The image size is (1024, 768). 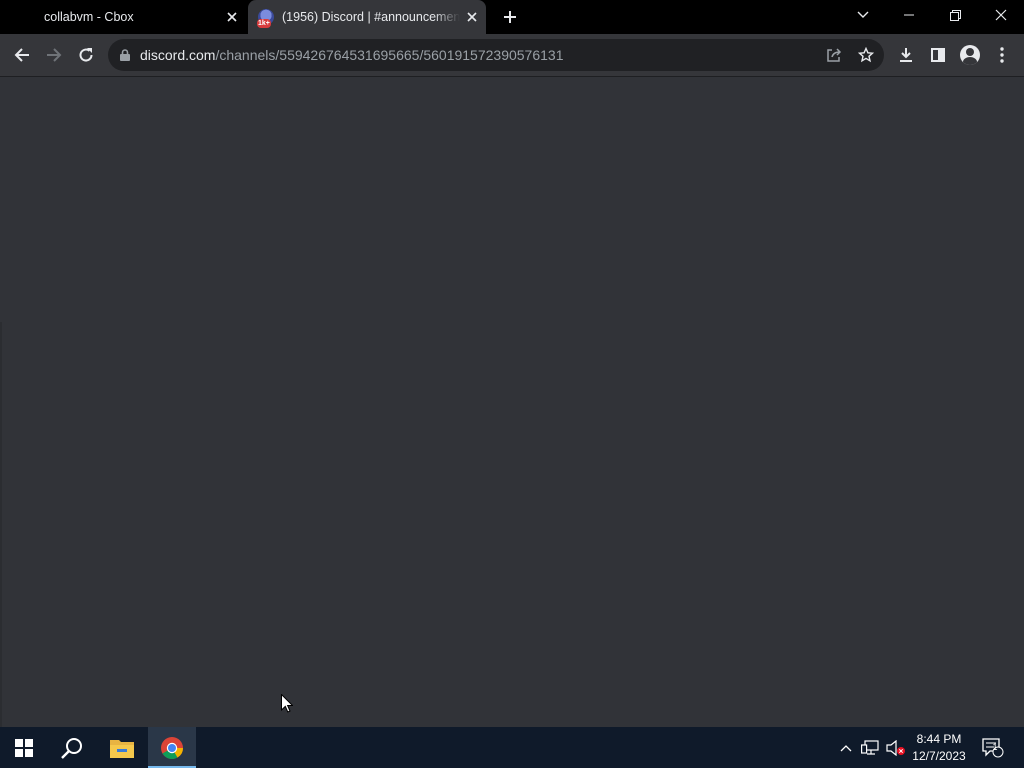 What do you see at coordinates (834, 55) in the screenshot?
I see `share-icon` at bounding box center [834, 55].